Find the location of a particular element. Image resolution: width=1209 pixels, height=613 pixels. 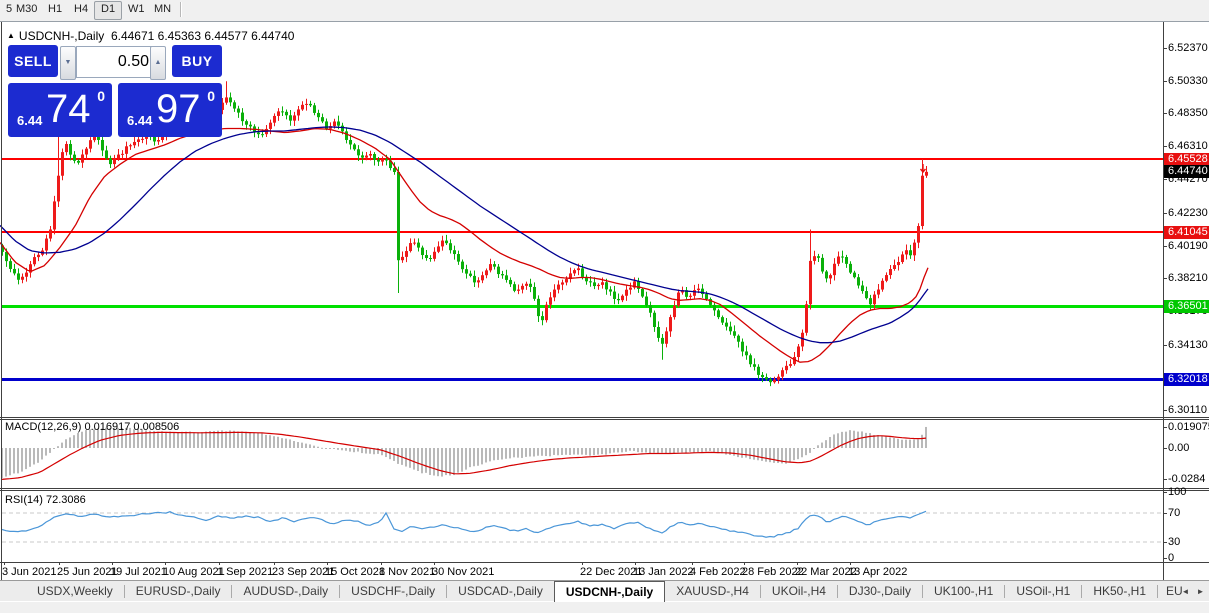

tabs-scroll-right-button: ► is located at coordinates (1200, 591).